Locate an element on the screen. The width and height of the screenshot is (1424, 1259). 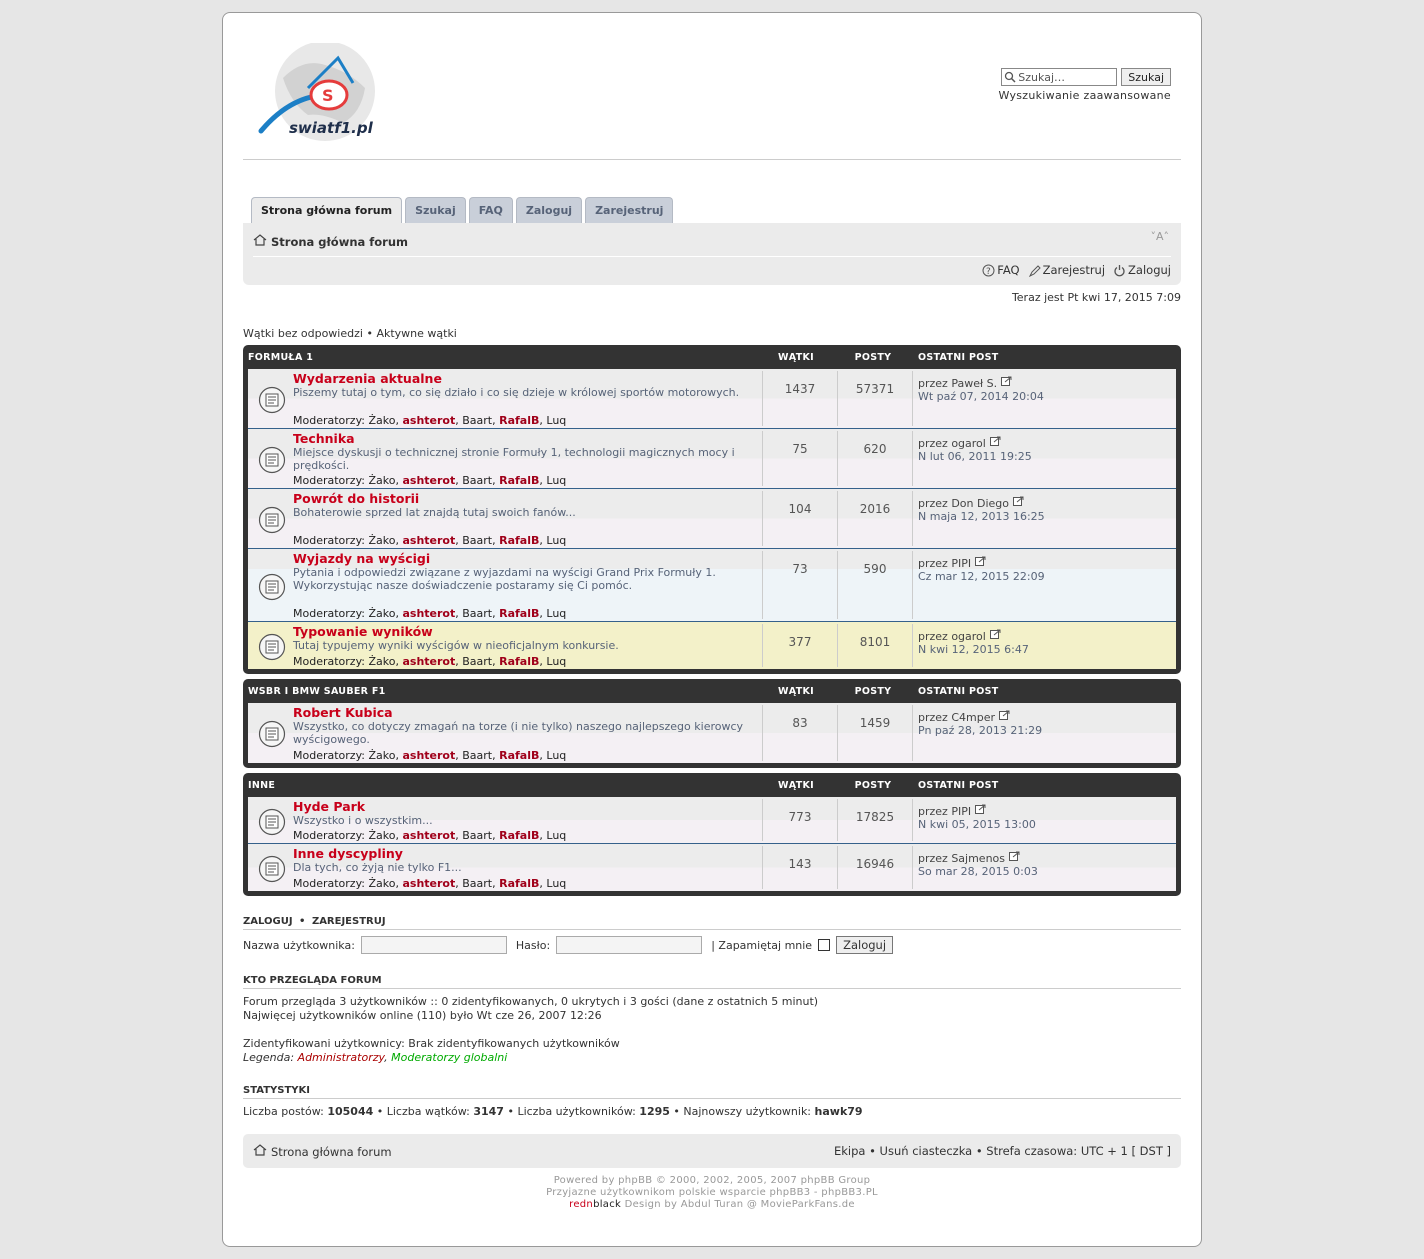
last-post-author: przez Paweł S. is located at coordinates (957, 383).